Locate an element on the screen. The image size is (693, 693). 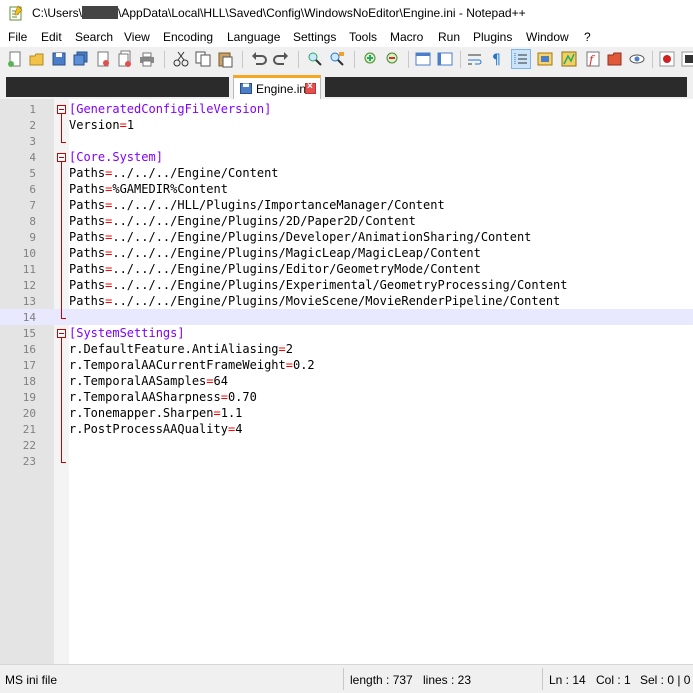
editor-line: 14 is located at coordinates (346, 317).